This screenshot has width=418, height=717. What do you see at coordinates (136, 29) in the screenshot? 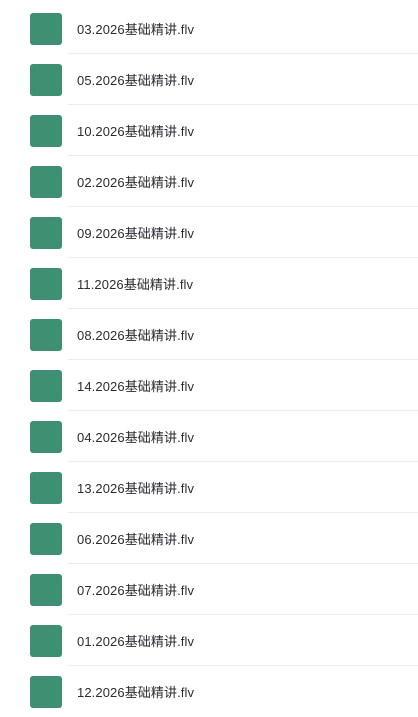
I see `file-name: 03.2026基础精讲.flv` at bounding box center [136, 29].